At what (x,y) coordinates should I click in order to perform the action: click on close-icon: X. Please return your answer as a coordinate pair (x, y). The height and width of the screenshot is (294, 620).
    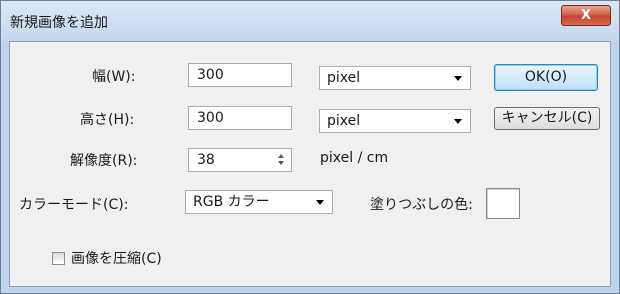
    Looking at the image, I should click on (586, 15).